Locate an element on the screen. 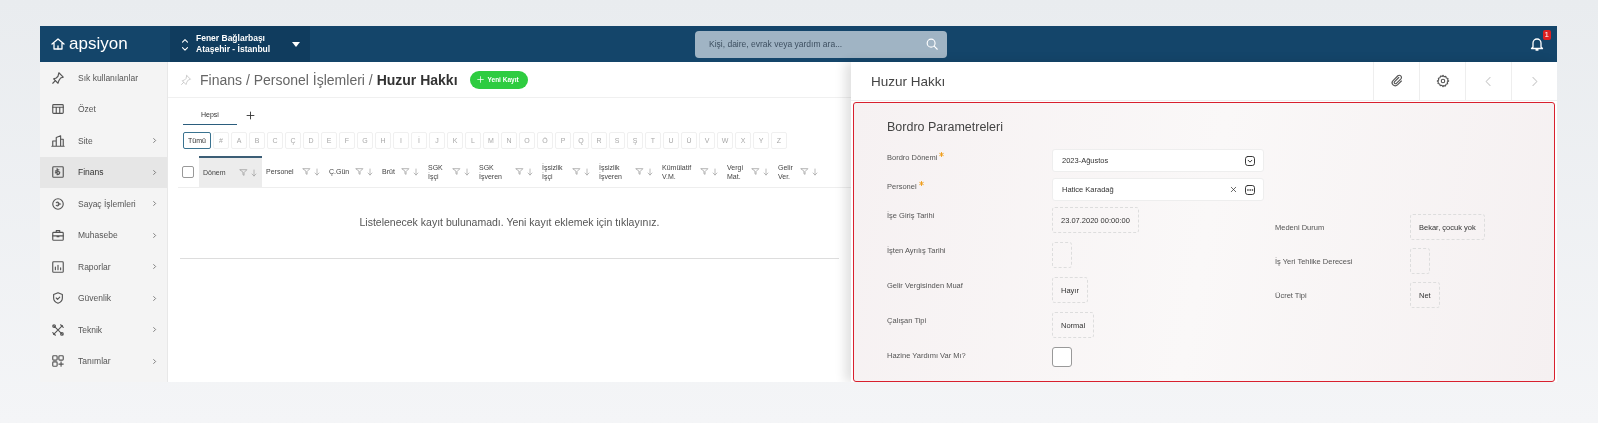 This screenshot has width=1598, height=423. chart-icon is located at coordinates (58, 266).